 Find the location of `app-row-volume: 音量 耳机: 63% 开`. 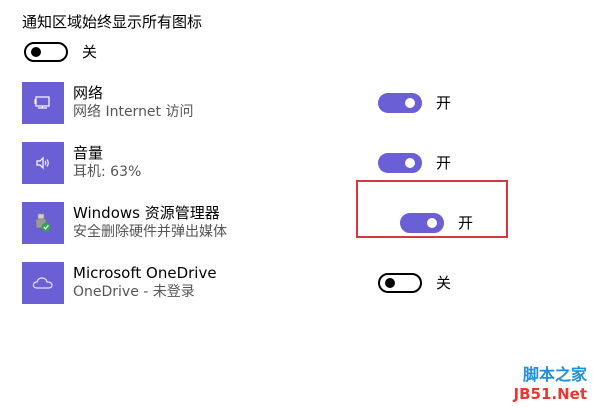

app-row-volume: 音量 耳机: 63% 开 is located at coordinates (302, 163).